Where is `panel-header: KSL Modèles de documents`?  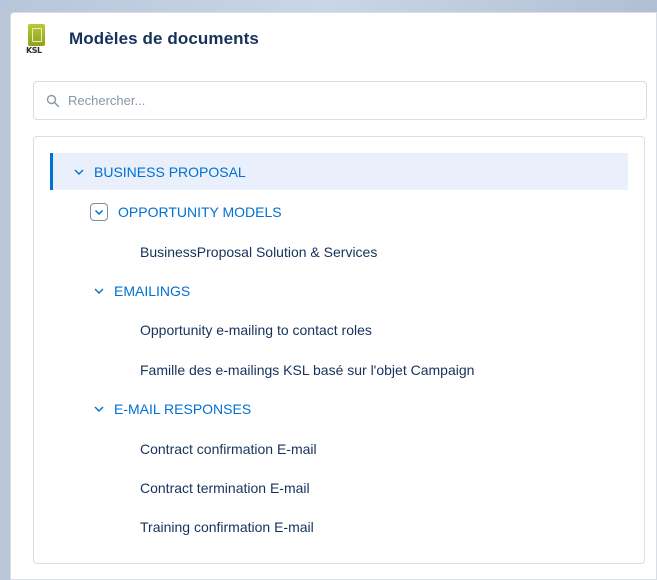 panel-header: KSL Modèles de documents is located at coordinates (142, 39).